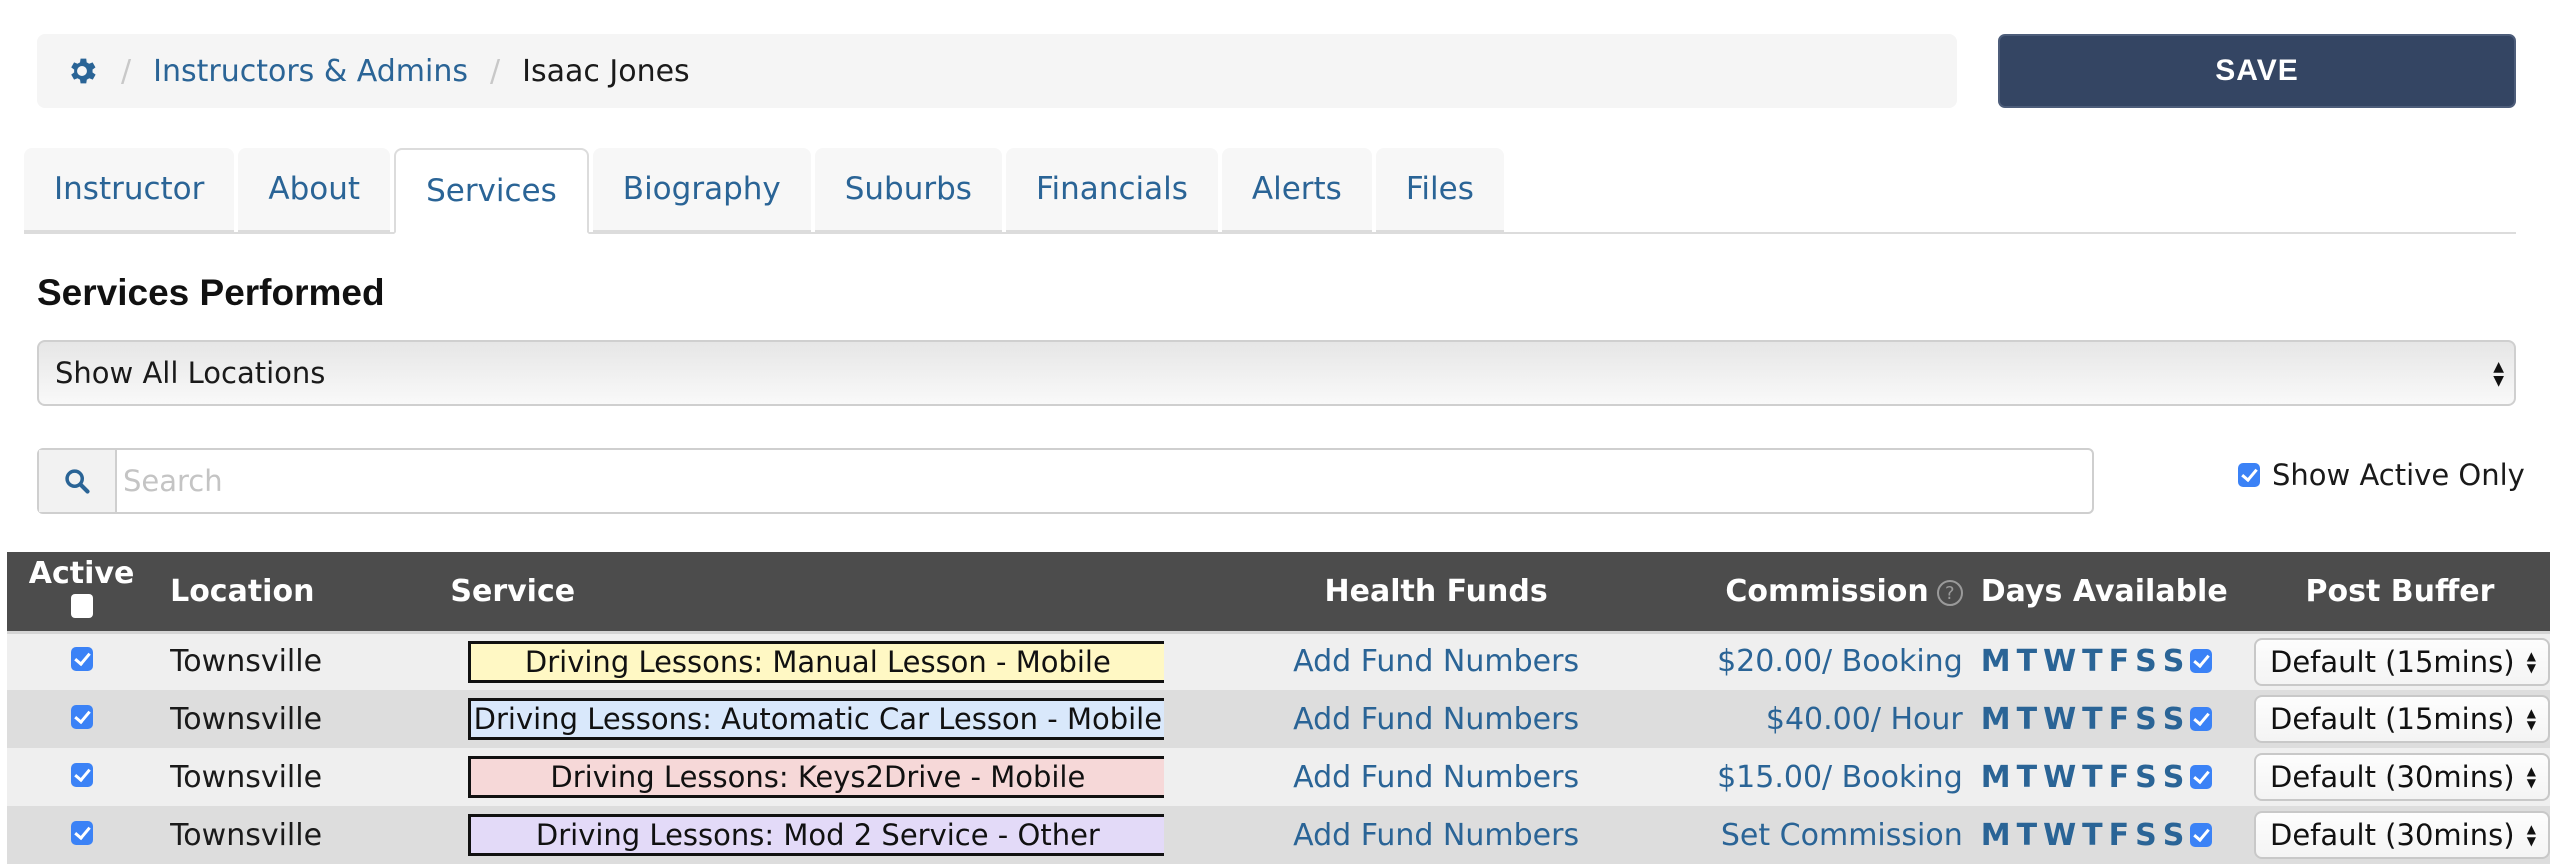  I want to click on tab-services: Services, so click(491, 191).